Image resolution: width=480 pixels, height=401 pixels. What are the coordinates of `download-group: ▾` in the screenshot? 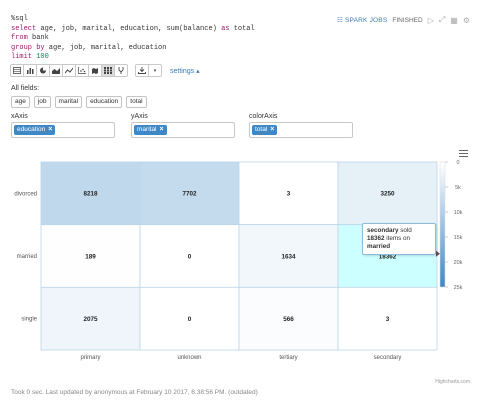 It's located at (148, 70).